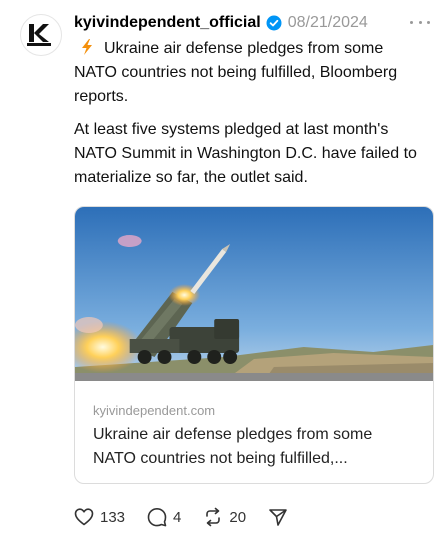 This screenshot has width=444, height=540. What do you see at coordinates (274, 23) in the screenshot?
I see `verified-badge-icon` at bounding box center [274, 23].